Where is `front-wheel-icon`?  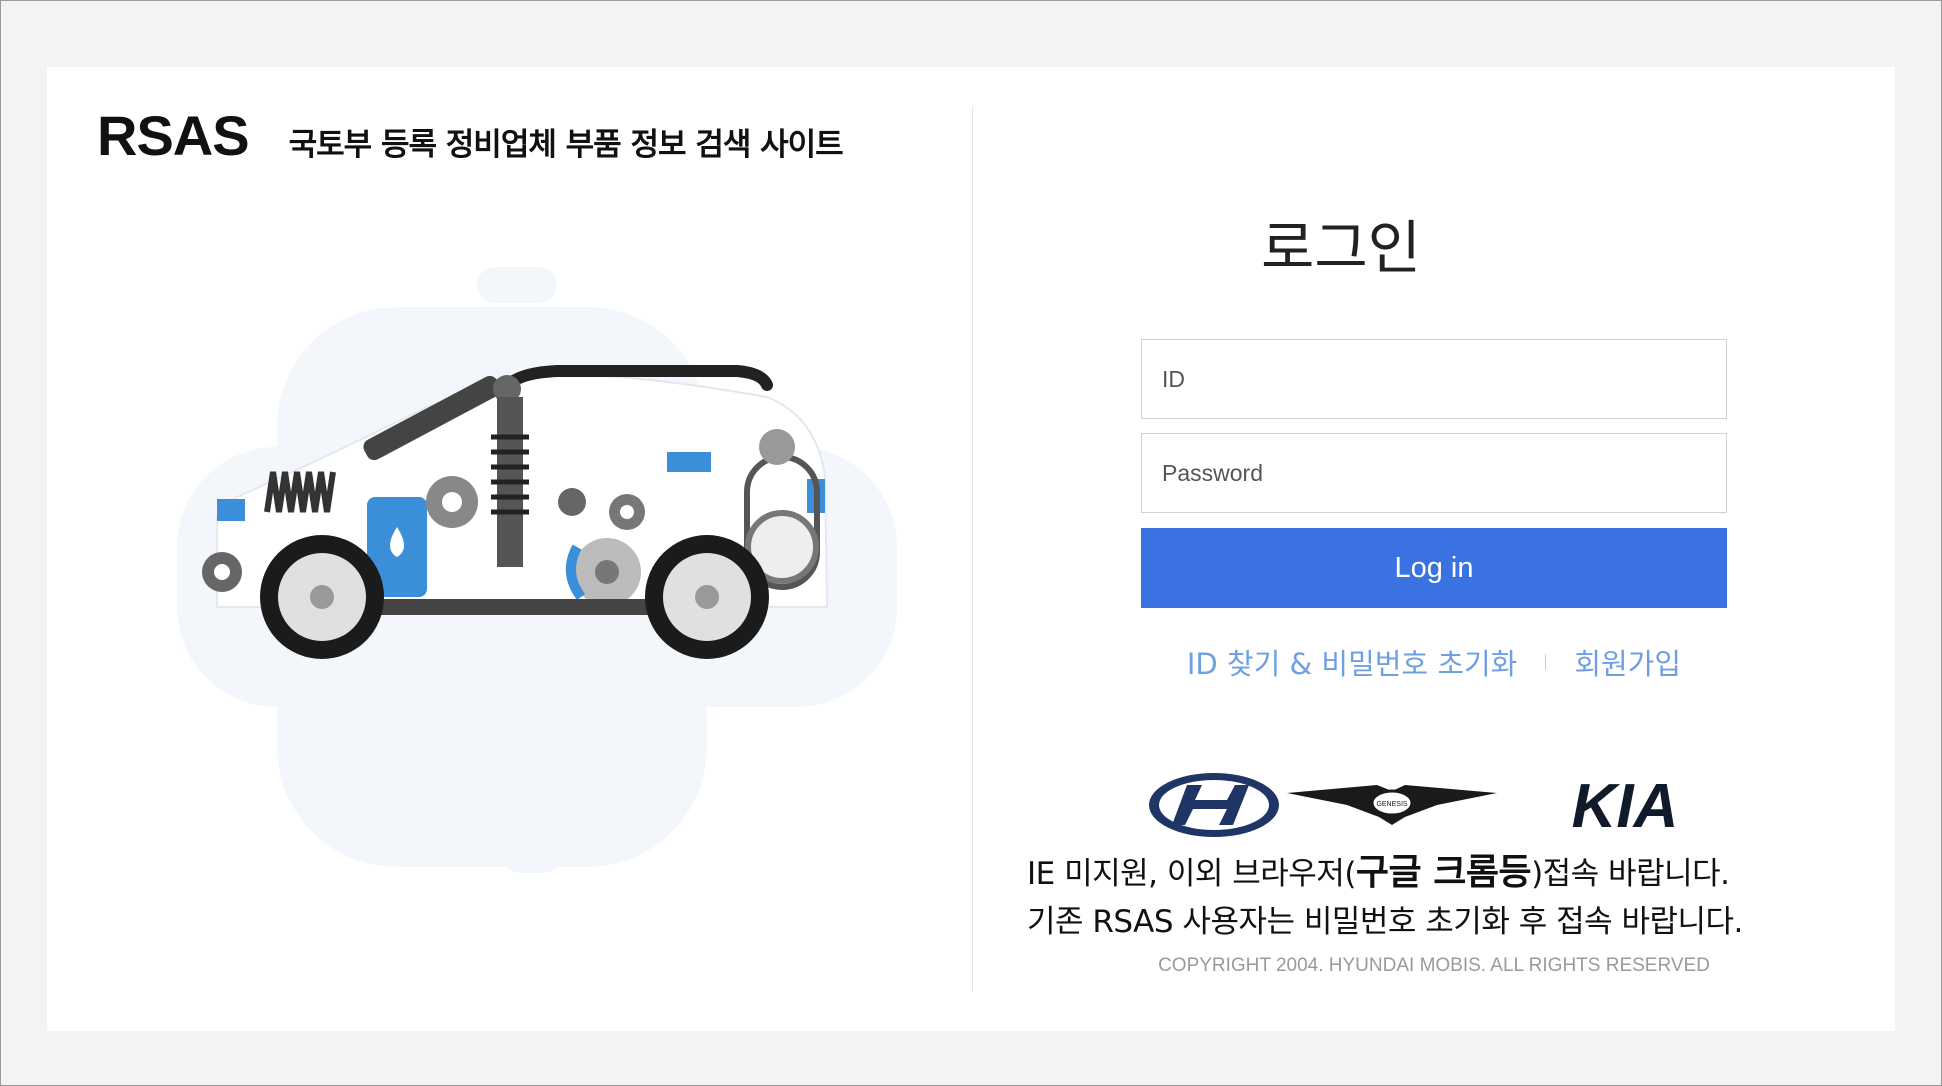
front-wheel-icon is located at coordinates (322, 597).